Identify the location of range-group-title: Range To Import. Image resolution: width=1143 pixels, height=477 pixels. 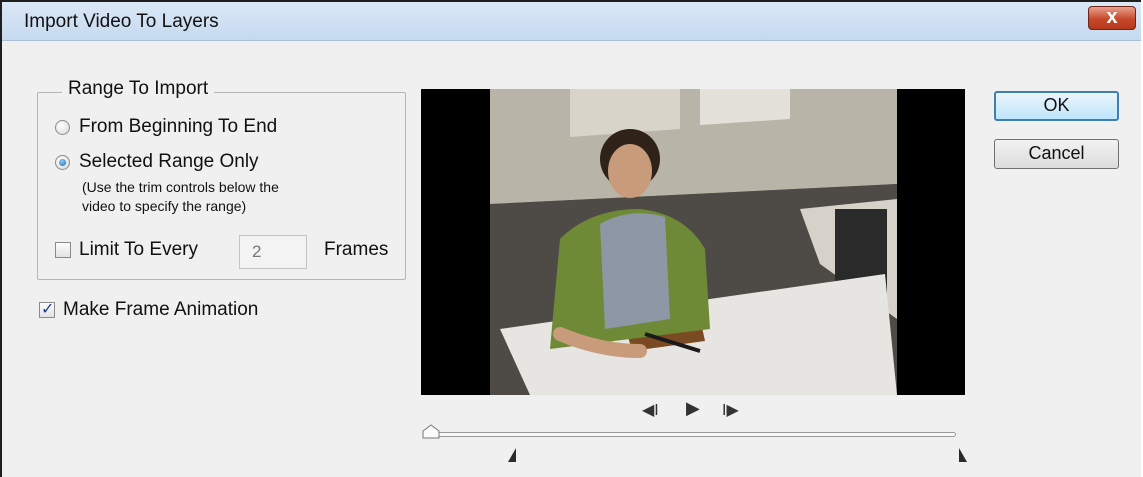
(138, 89).